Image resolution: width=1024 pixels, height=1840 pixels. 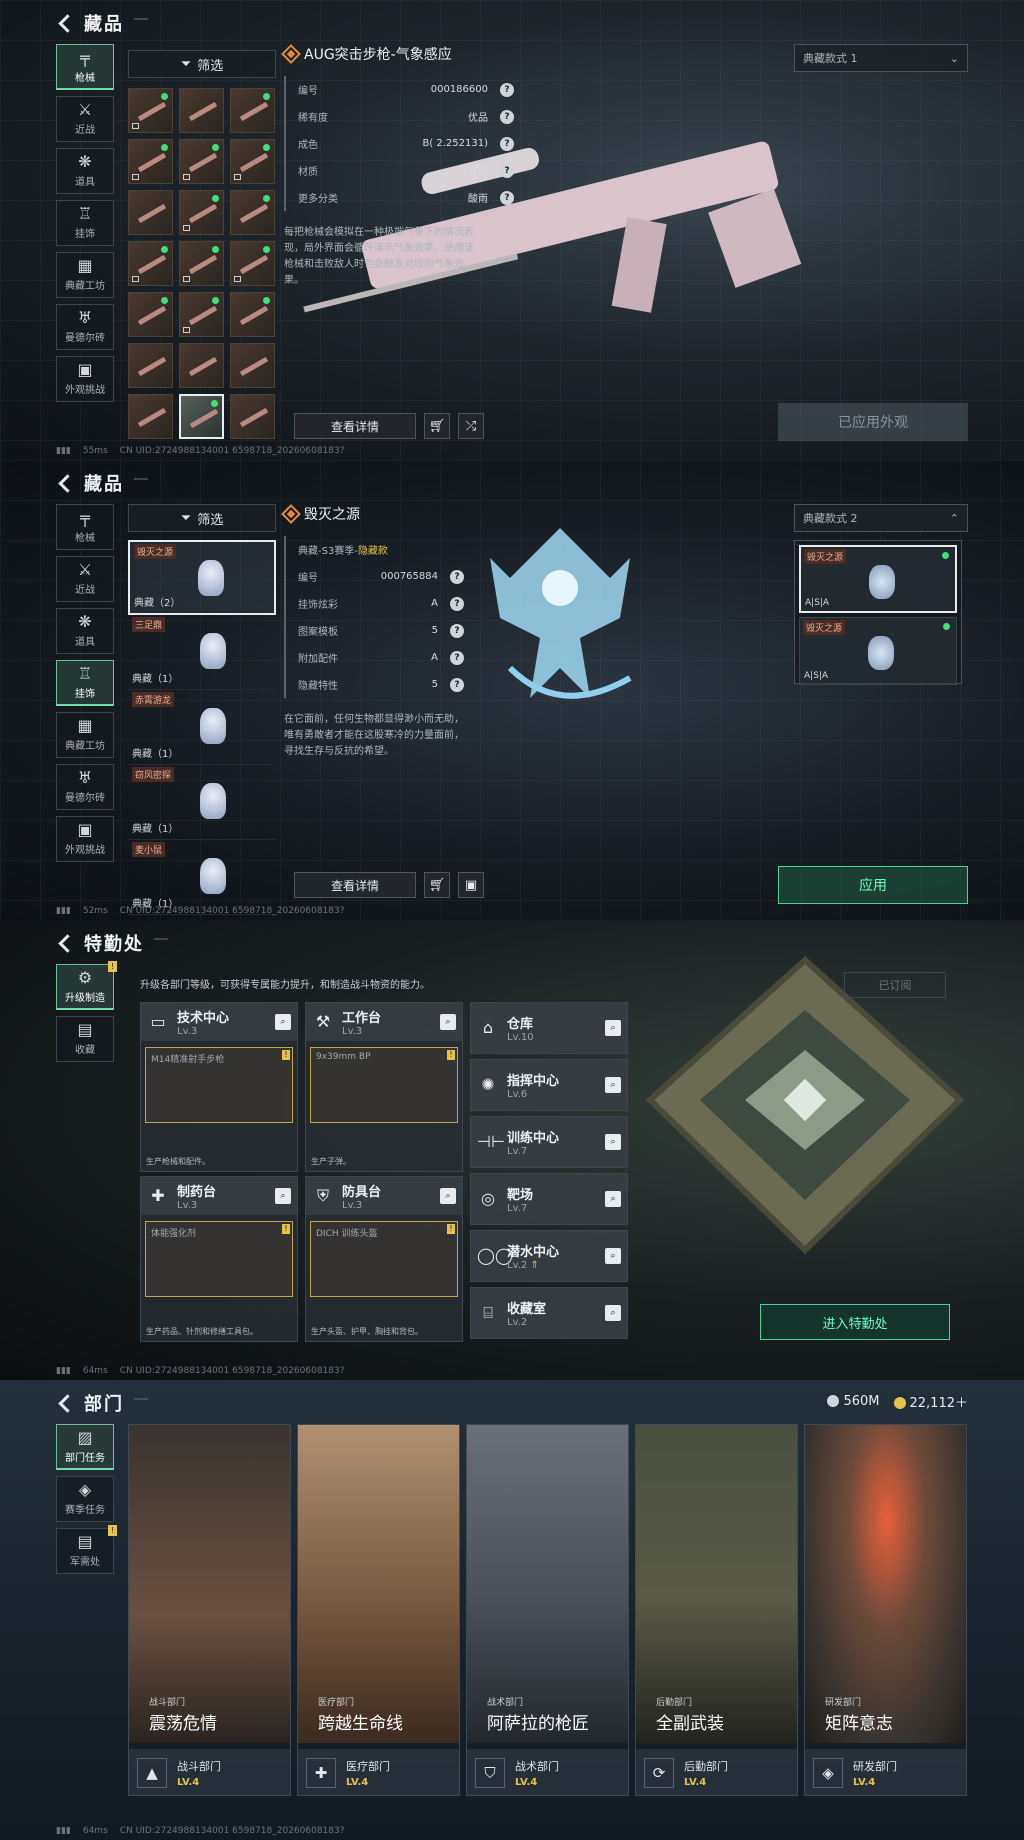 I want to click on subscribed-button: 已订阅, so click(x=895, y=985).